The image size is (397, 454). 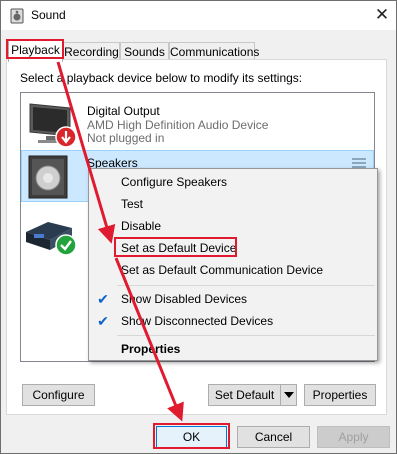 I want to click on properties-button: Properties, so click(x=340, y=395).